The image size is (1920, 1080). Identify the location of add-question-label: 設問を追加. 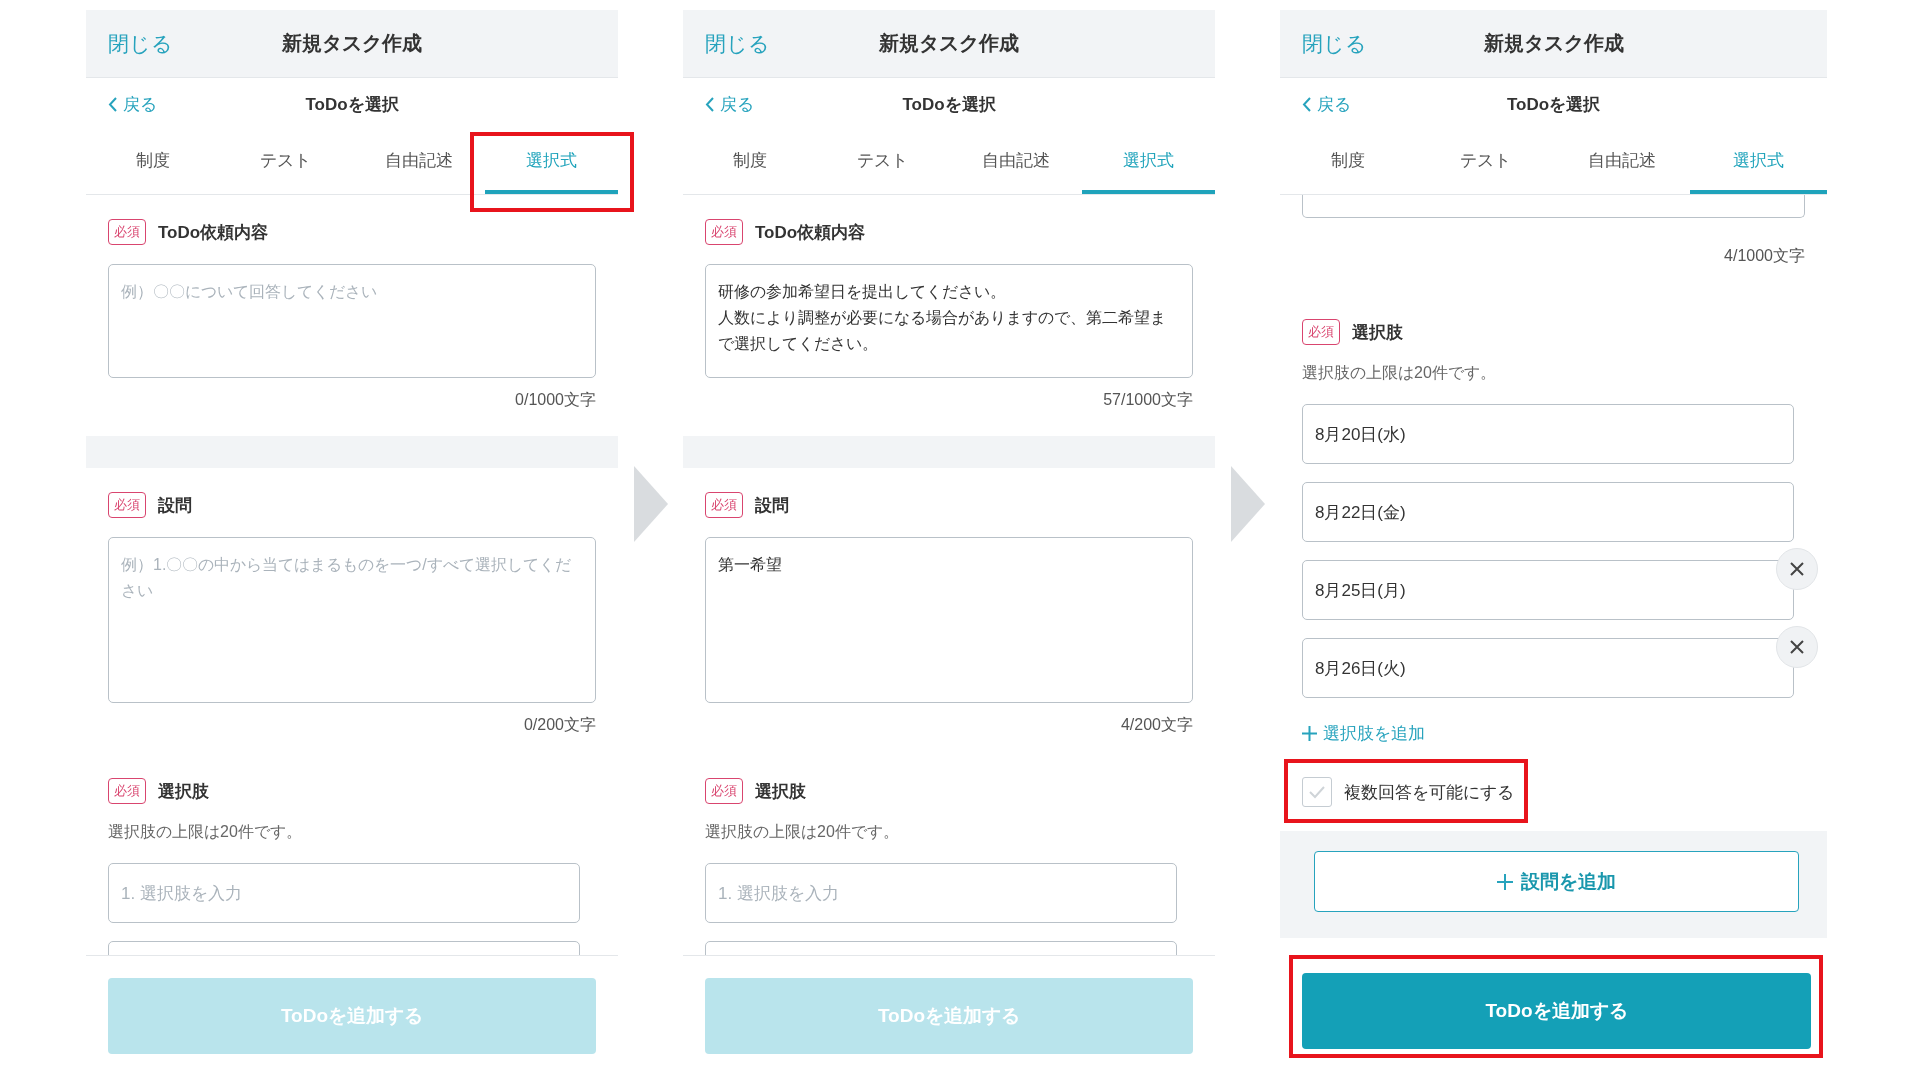
(1568, 881).